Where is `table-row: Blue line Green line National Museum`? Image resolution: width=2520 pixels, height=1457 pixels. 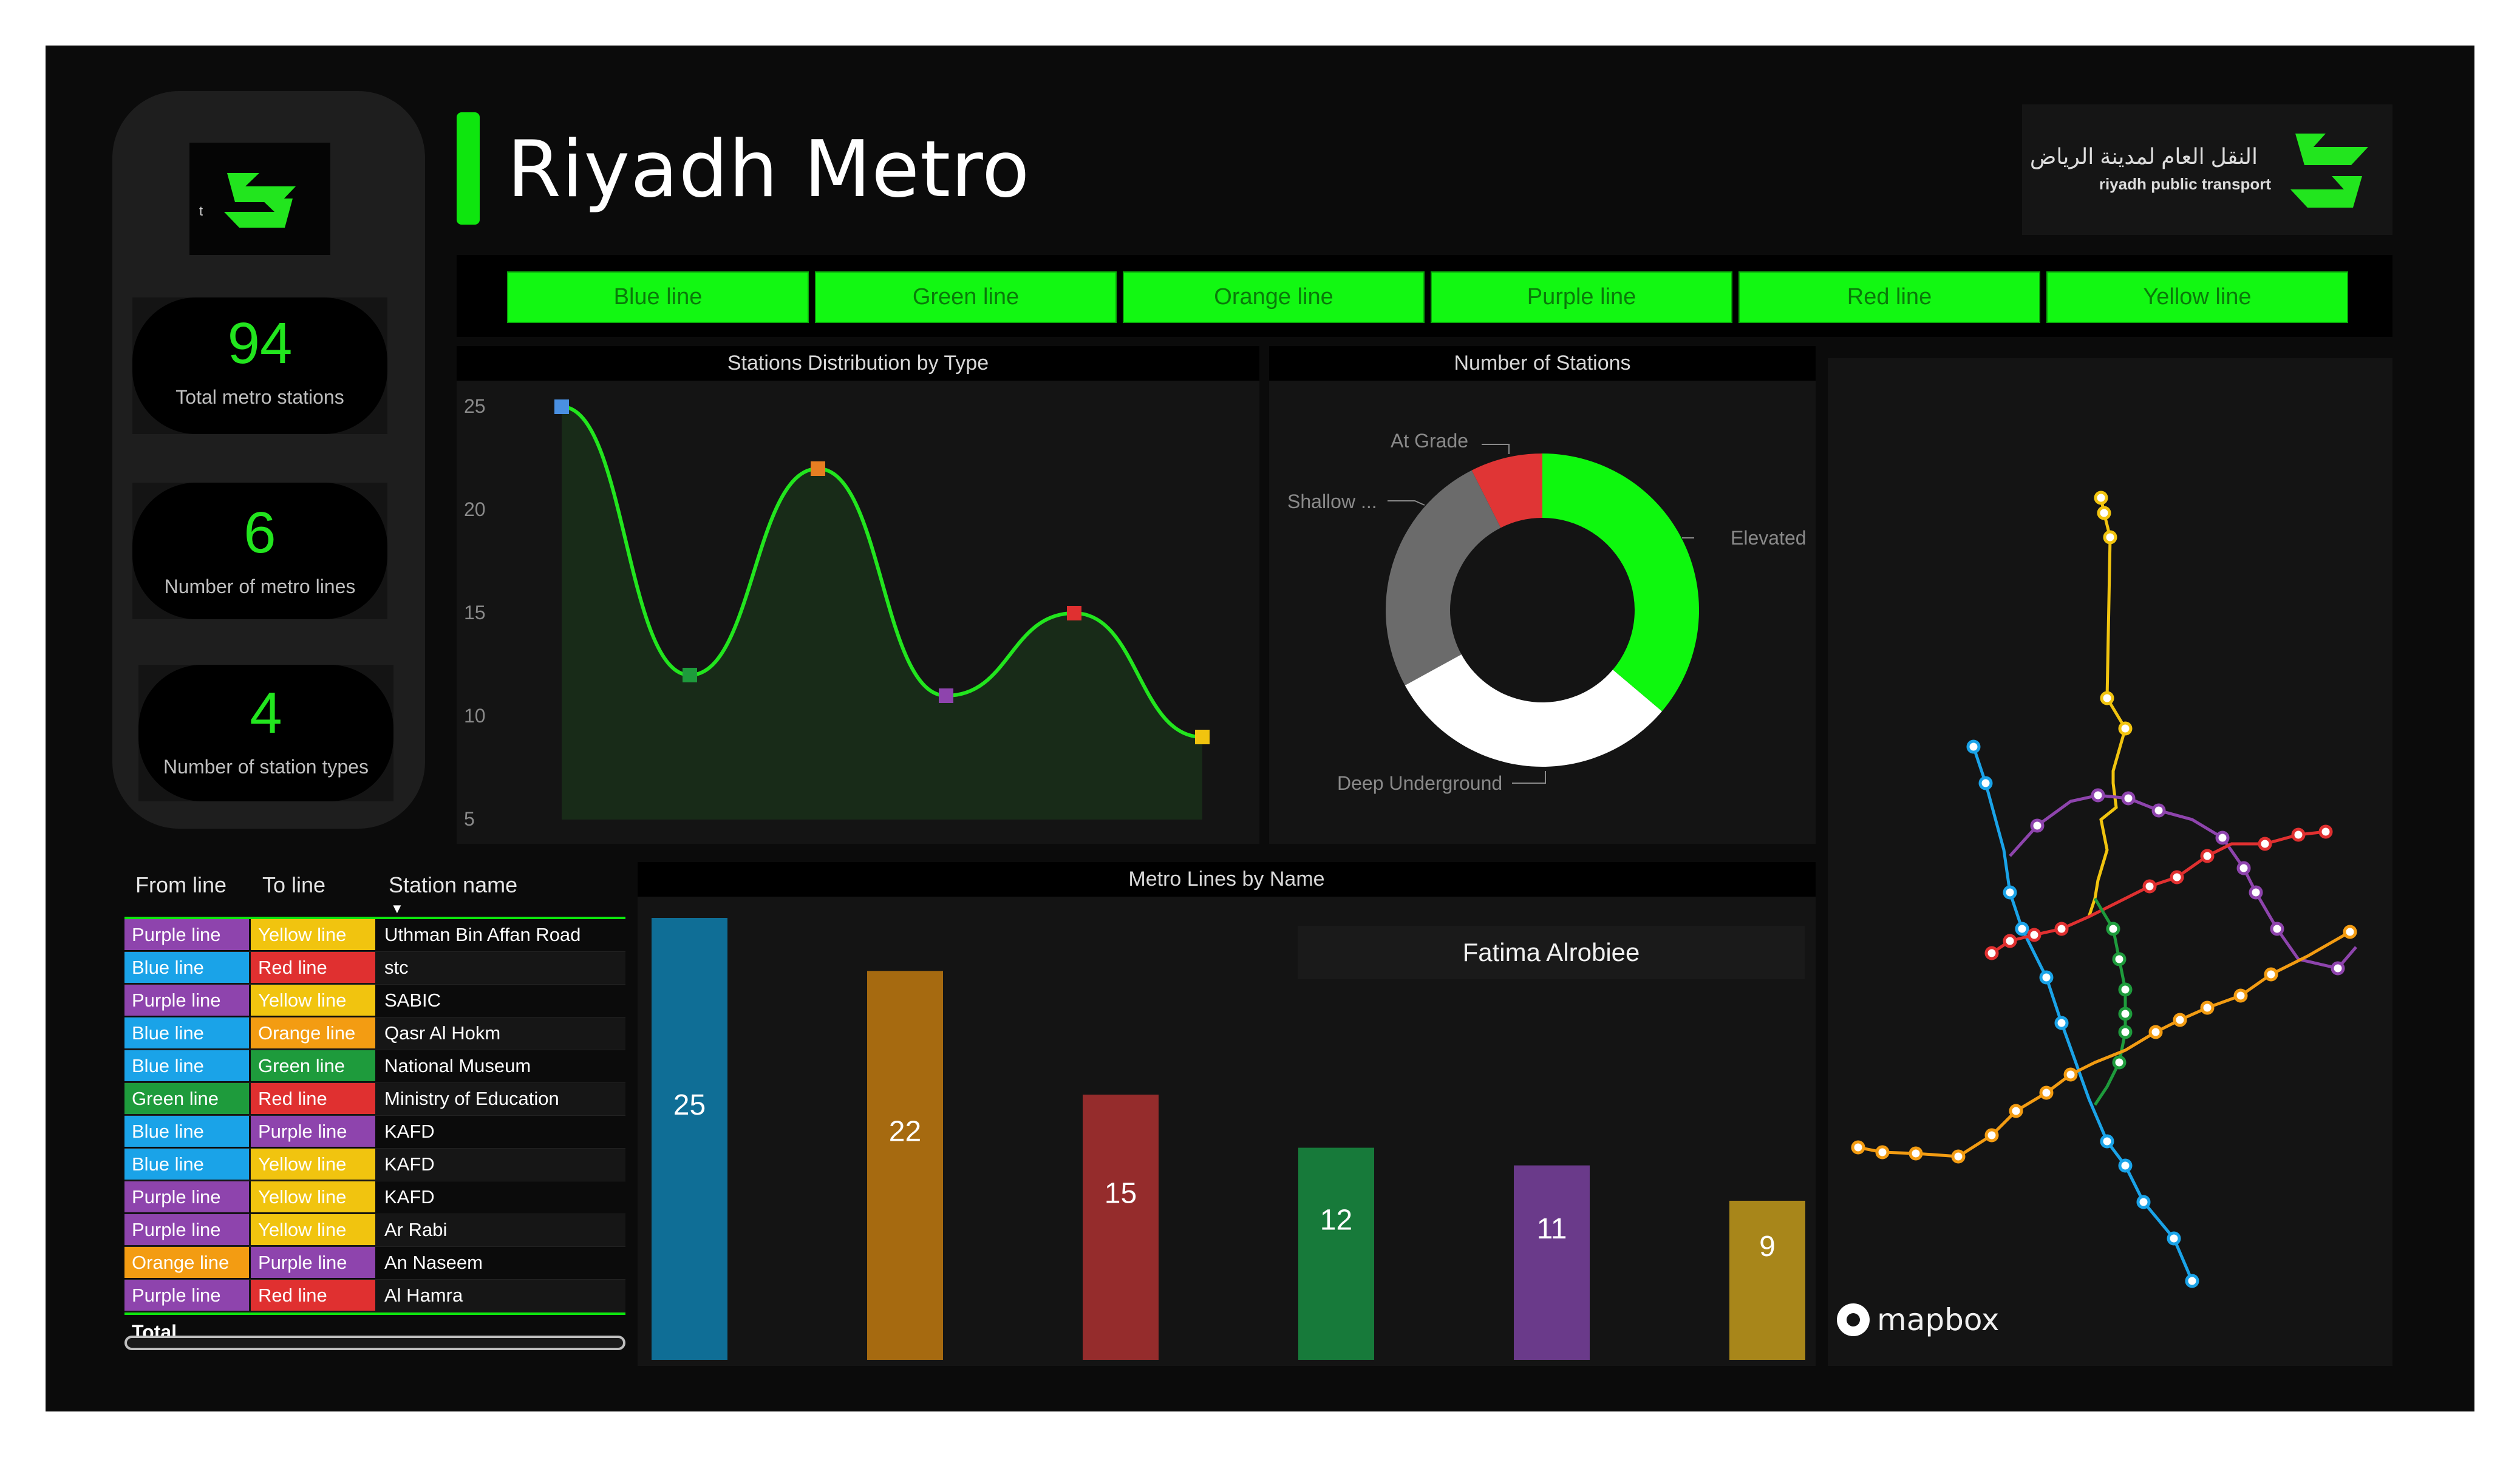 table-row: Blue line Green line National Museum is located at coordinates (374, 1066).